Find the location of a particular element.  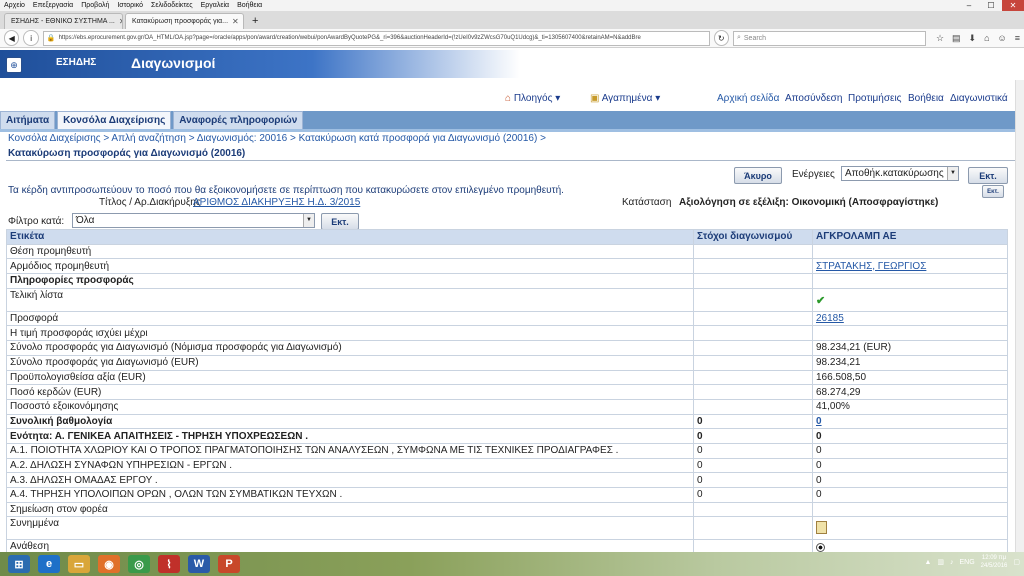

supplier-value-link: 0 is located at coordinates (819, 421).